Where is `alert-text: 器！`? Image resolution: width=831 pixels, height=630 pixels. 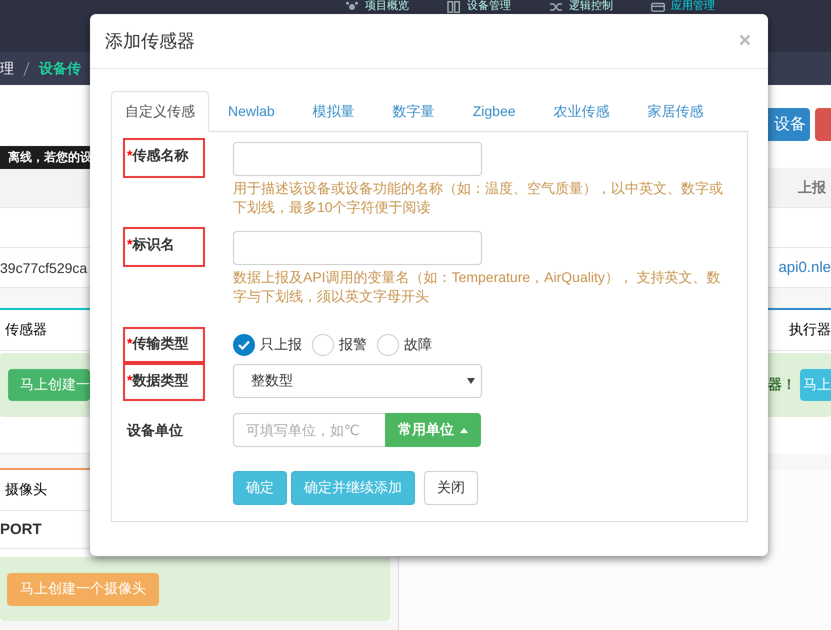
alert-text: 器！ is located at coordinates (782, 385).